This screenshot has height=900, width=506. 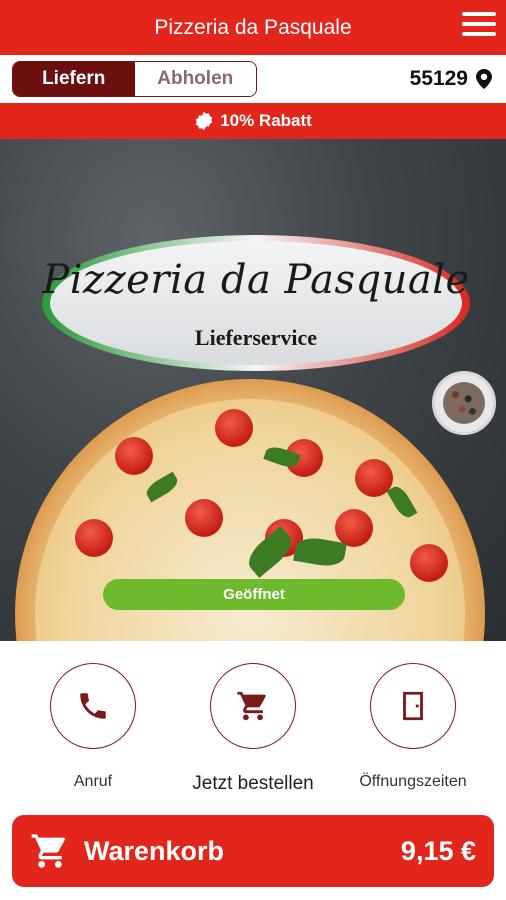 I want to click on peppercorn-bowl-image, so click(x=464, y=403).